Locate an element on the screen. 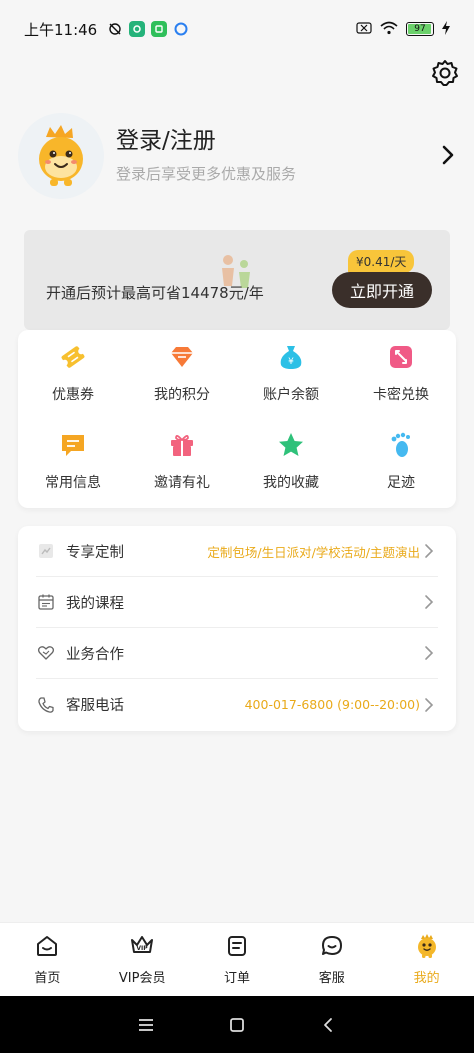 Image resolution: width=474 pixels, height=1053 pixels. phone-icon is located at coordinates (46, 705).